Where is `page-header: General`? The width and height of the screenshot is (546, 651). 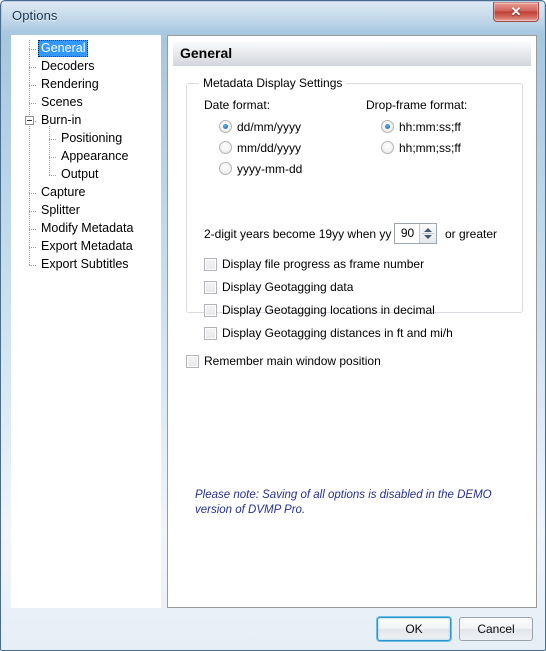
page-header: General is located at coordinates (352, 53).